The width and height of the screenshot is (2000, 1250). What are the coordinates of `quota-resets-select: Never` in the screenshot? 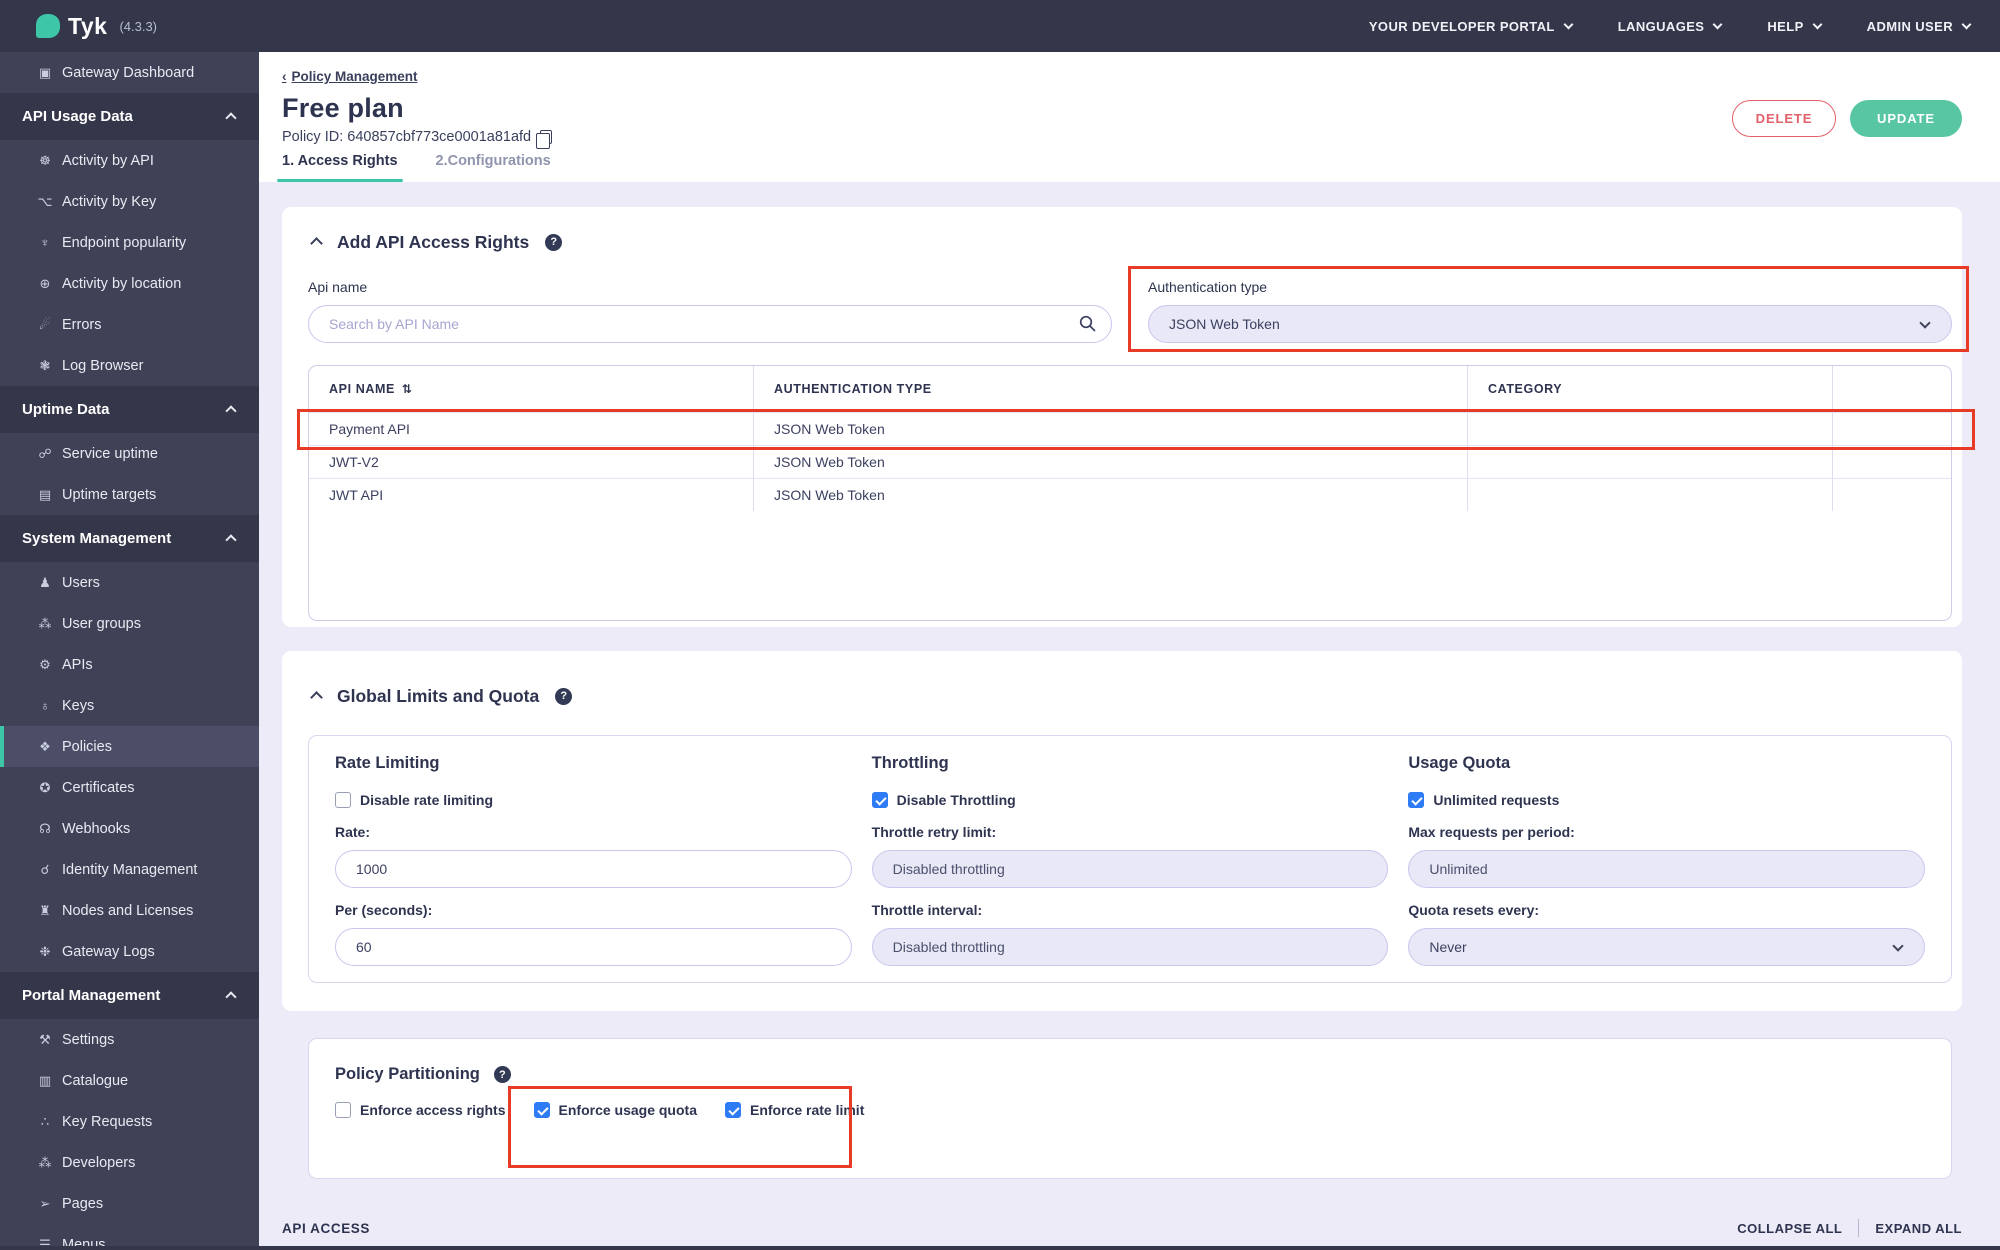 It's located at (1667, 947).